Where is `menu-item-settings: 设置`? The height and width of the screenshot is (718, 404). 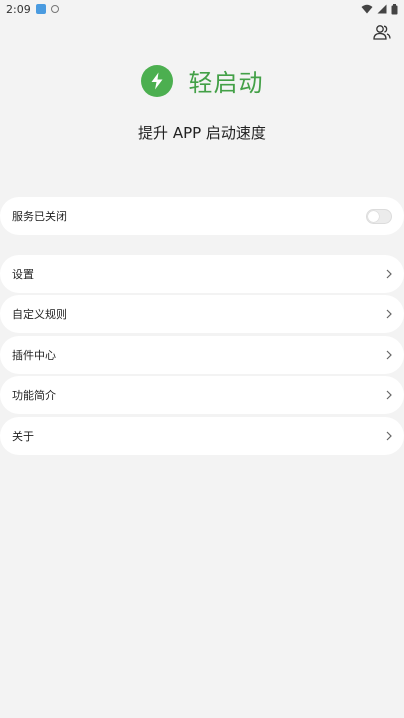 menu-item-settings: 设置 is located at coordinates (202, 274).